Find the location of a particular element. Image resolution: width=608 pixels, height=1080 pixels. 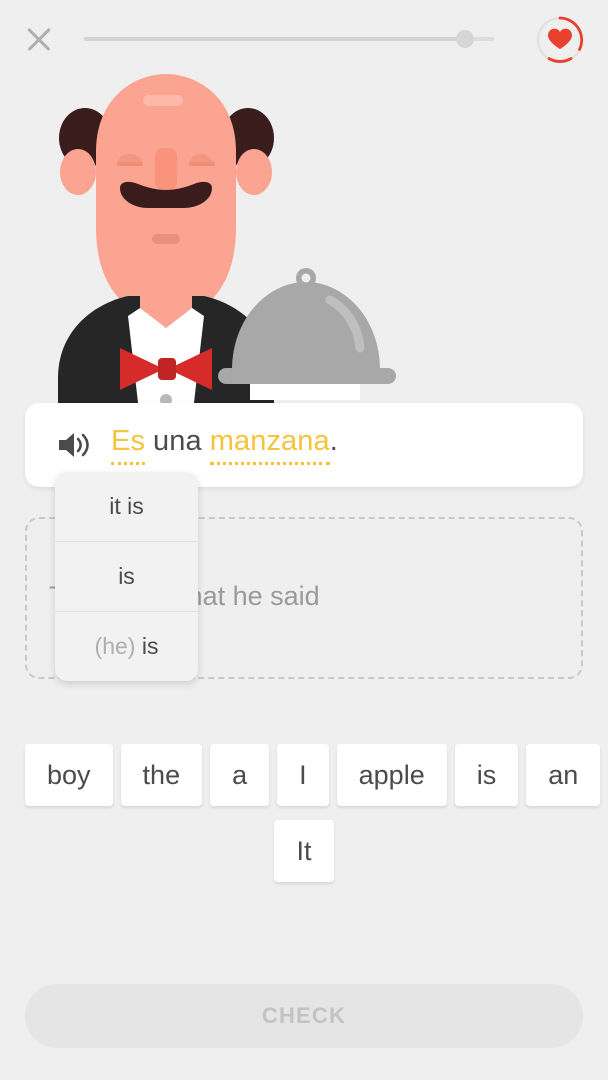

close-icon is located at coordinates (39, 39).